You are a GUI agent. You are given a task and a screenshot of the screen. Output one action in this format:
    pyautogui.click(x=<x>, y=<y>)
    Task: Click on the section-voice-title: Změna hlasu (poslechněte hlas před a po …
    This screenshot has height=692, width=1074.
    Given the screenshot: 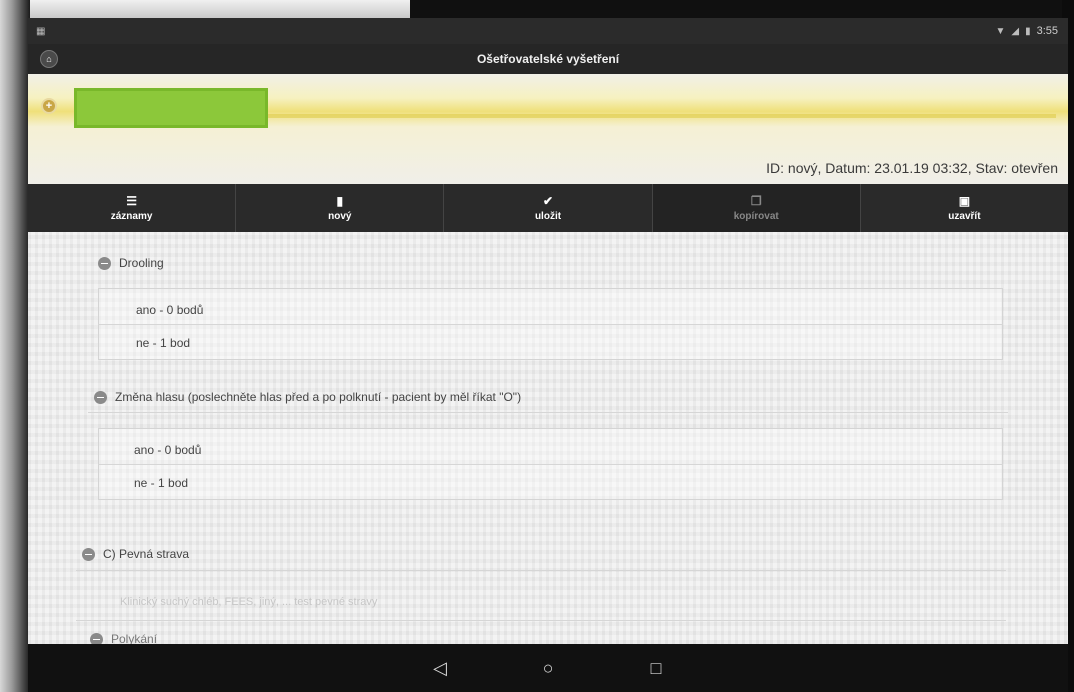 What is the action you would take?
    pyautogui.click(x=318, y=397)
    